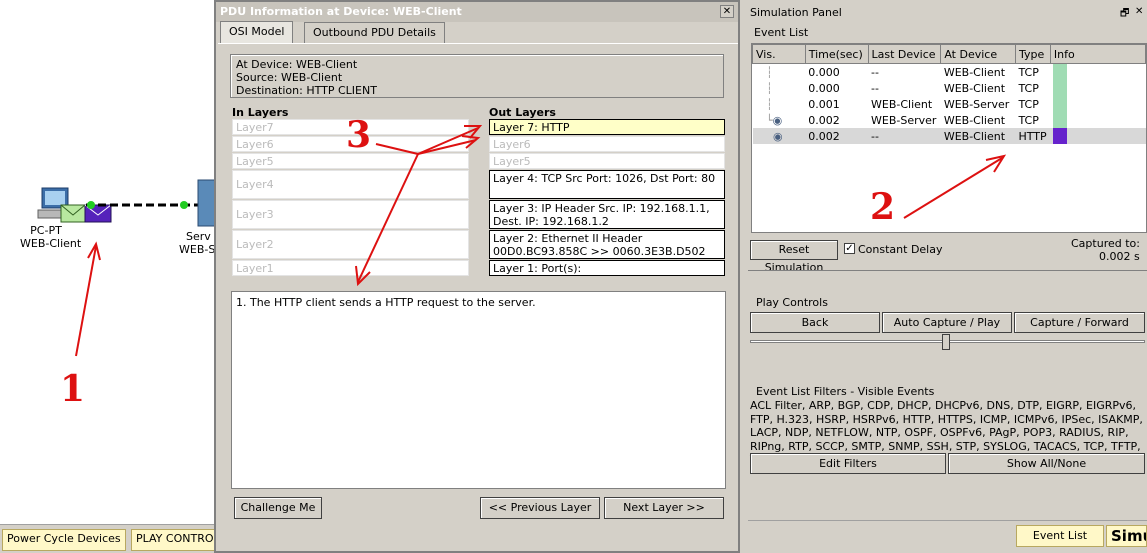 This screenshot has width=1147, height=553. Describe the element at coordinates (946, 342) in the screenshot. I see `speed-slider-handle` at that location.